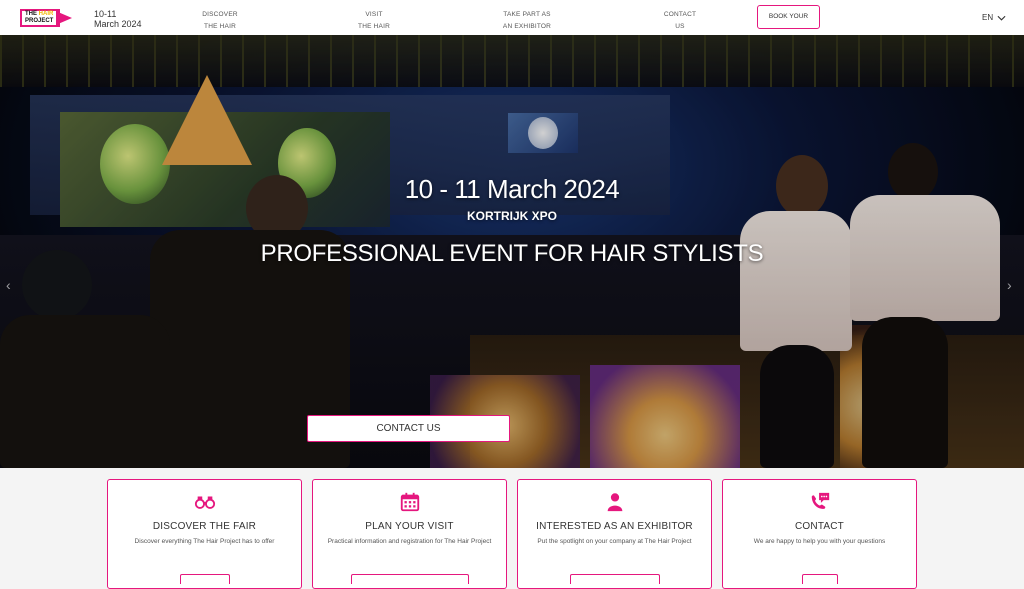 The image size is (1024, 589). I want to click on hero-venue: KORTRIJK XPO, so click(511, 216).